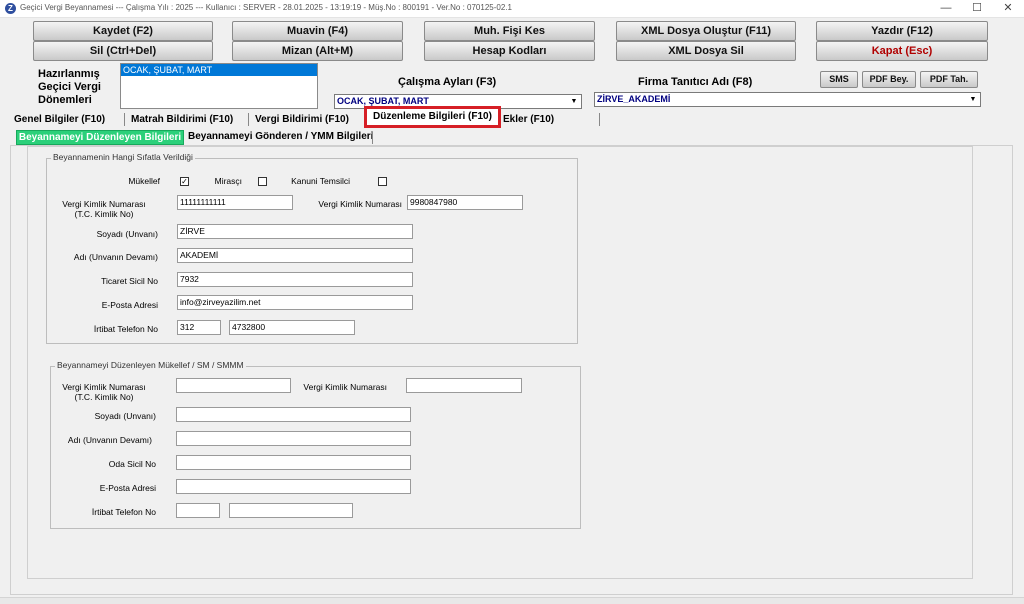  I want to click on vkn2-label: Vergi Kimlik Numarası, so click(360, 204).